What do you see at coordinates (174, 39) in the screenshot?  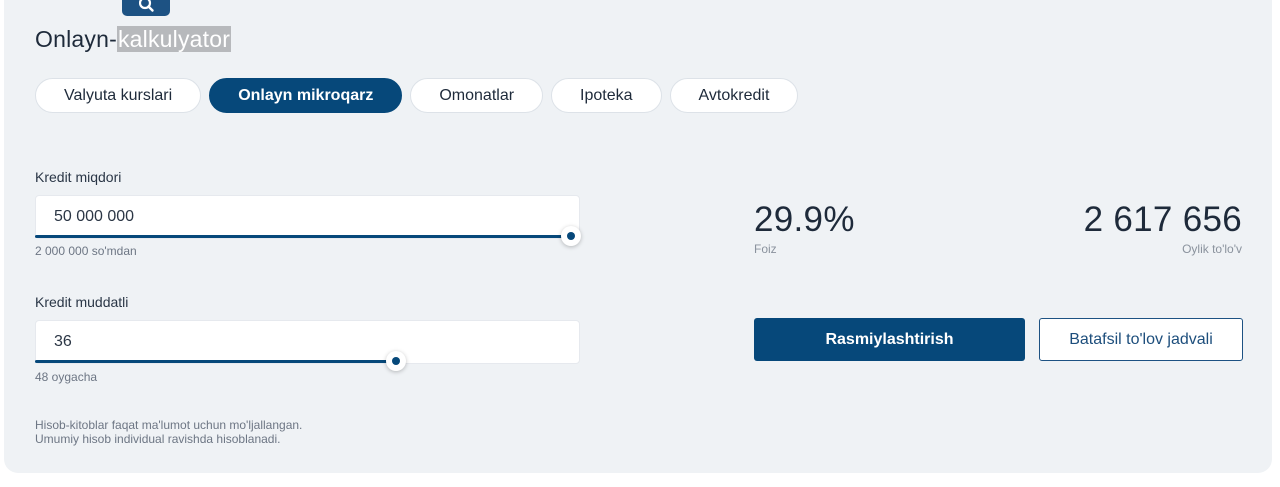 I see `title-selected-text: kalkulyator` at bounding box center [174, 39].